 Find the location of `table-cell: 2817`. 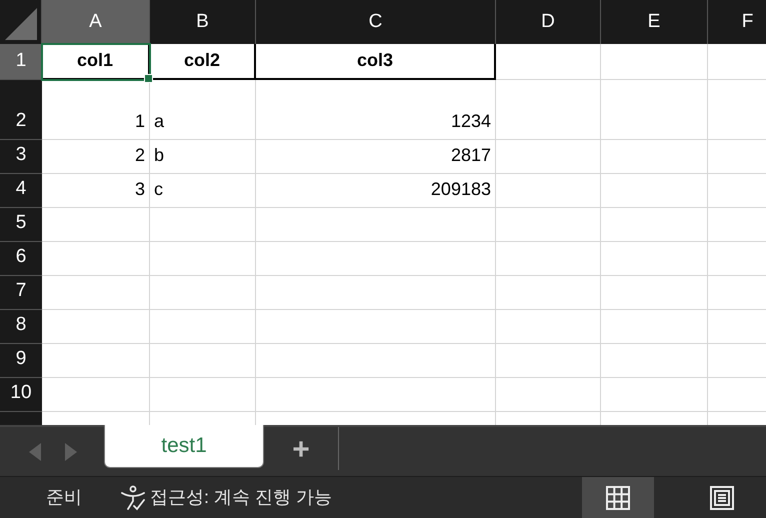

table-cell: 2817 is located at coordinates (376, 157).